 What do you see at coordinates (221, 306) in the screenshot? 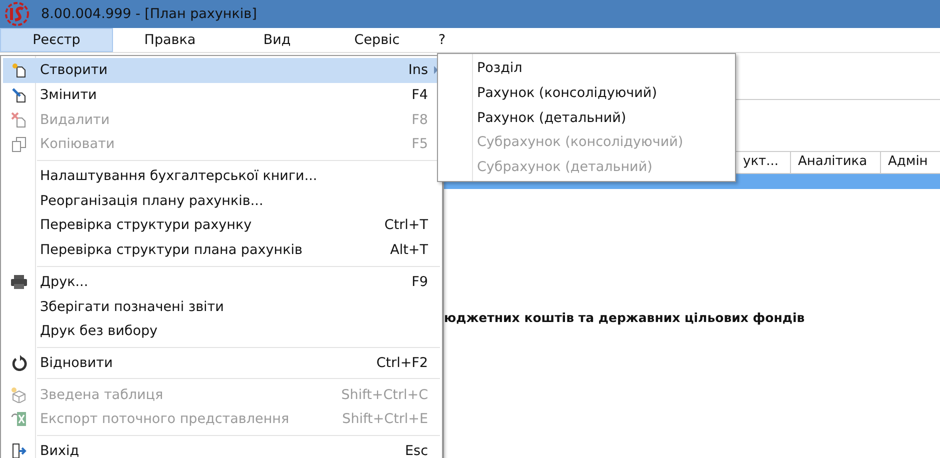
I see `menu-item: Зберігати позначені звіти` at bounding box center [221, 306].